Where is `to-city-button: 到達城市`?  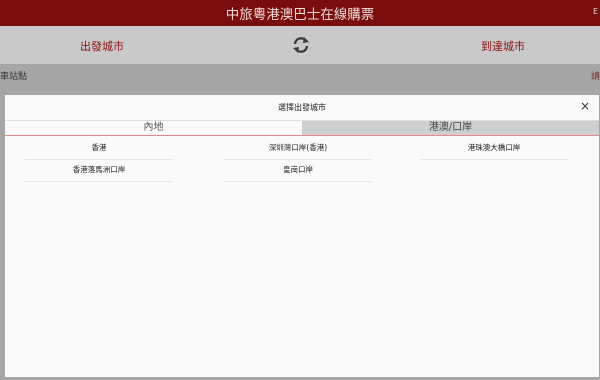
to-city-button: 到達城市 is located at coordinates (503, 46).